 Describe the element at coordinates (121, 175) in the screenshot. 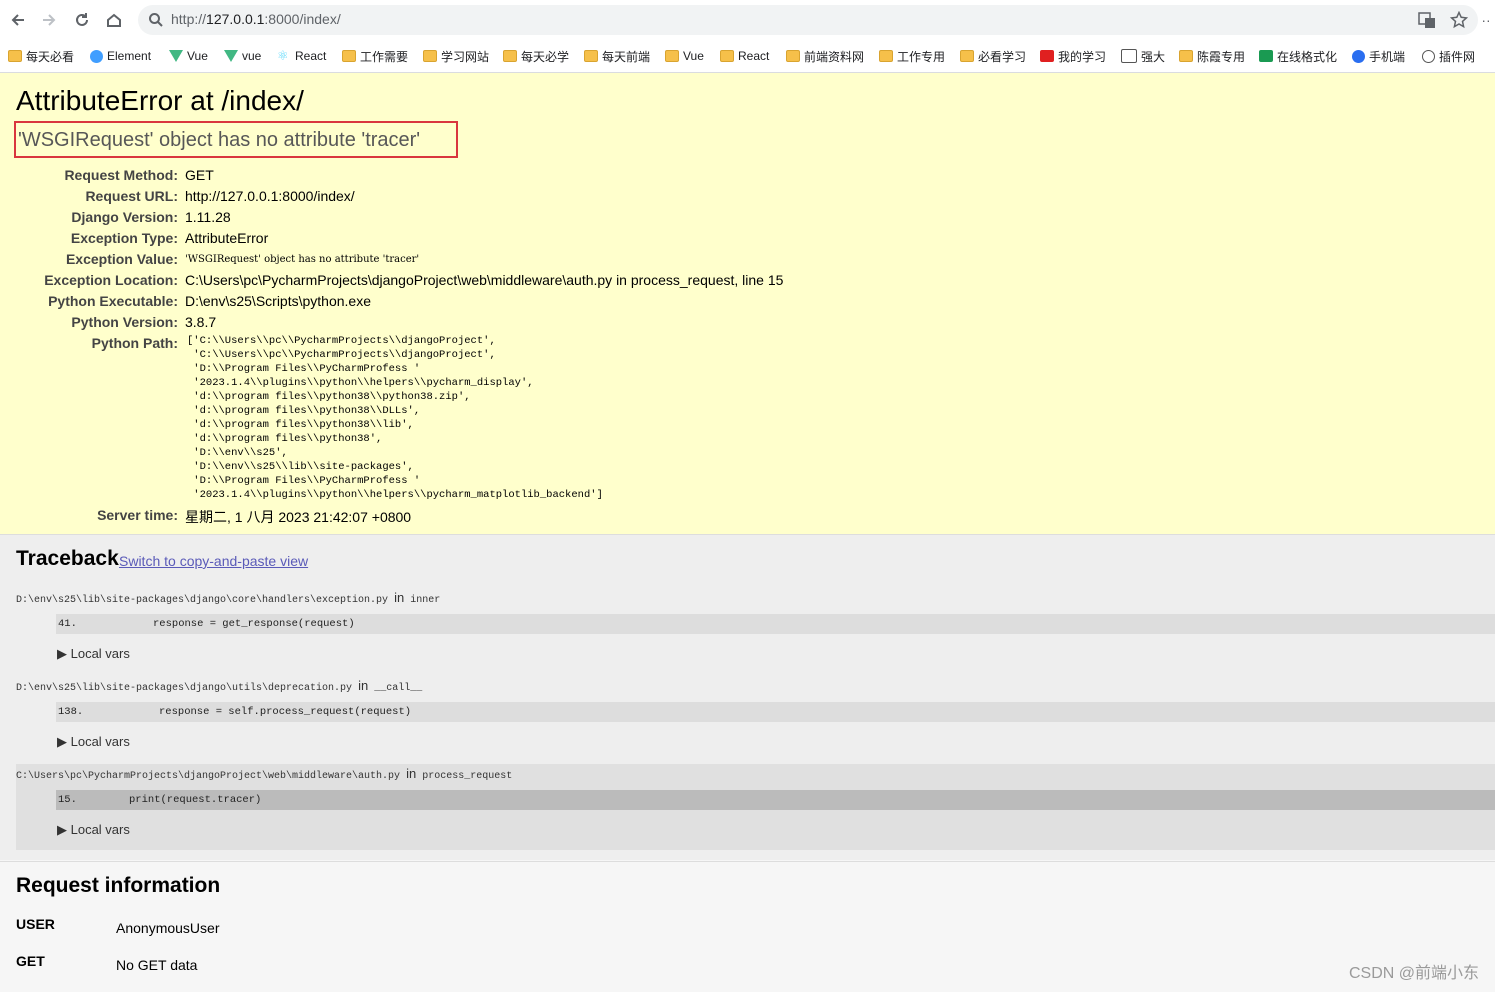

I see `meta-key: Request Method:` at that location.